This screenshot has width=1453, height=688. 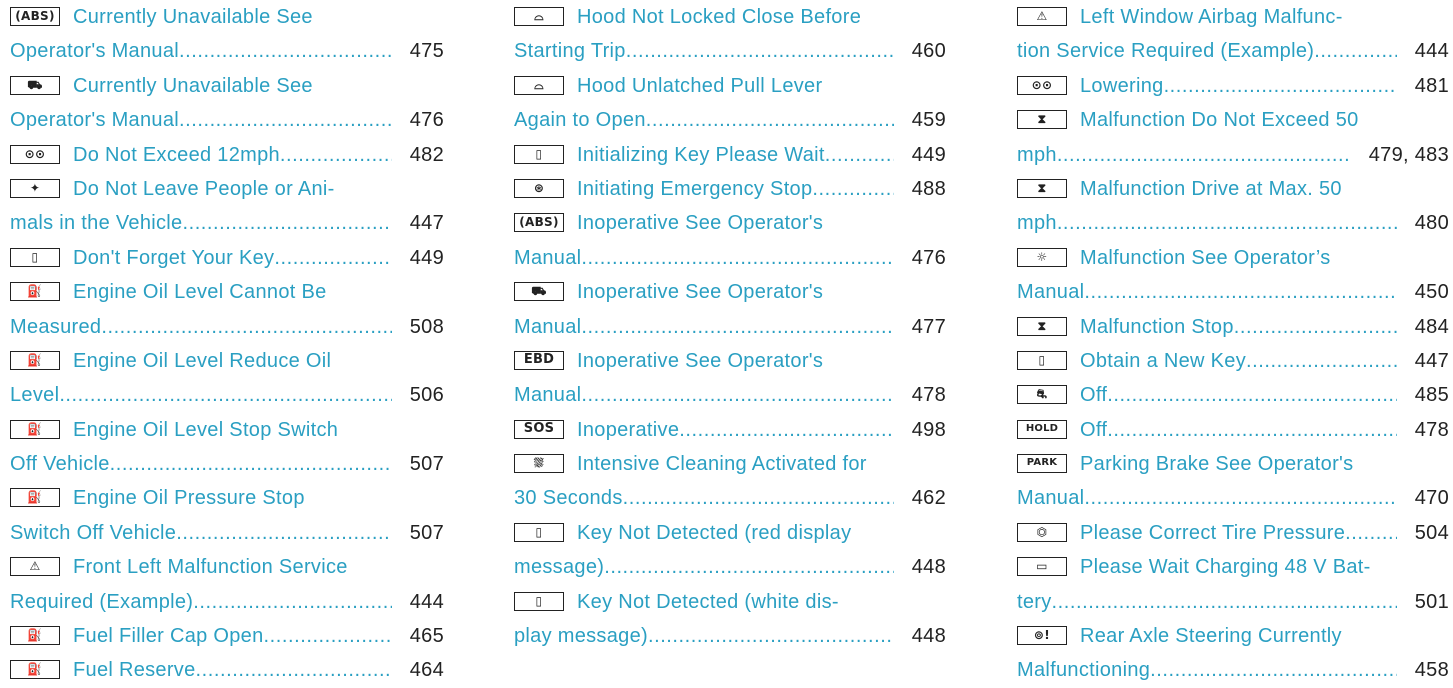 I want to click on index-entry-text: tion Service Required (Example), so click(x=1165, y=51).